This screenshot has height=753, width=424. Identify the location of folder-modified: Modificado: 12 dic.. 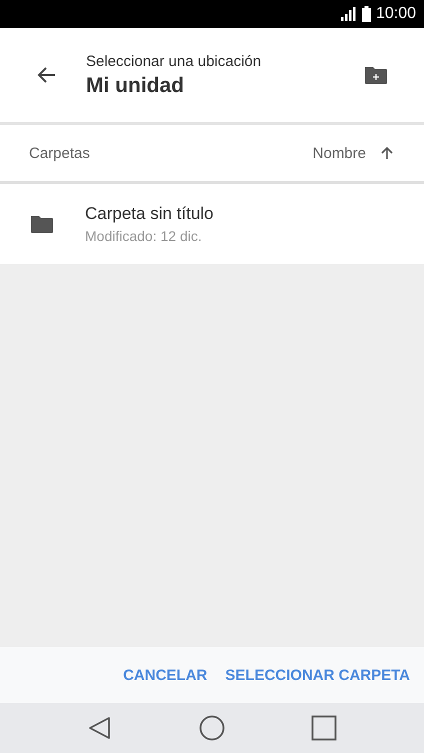
(144, 236).